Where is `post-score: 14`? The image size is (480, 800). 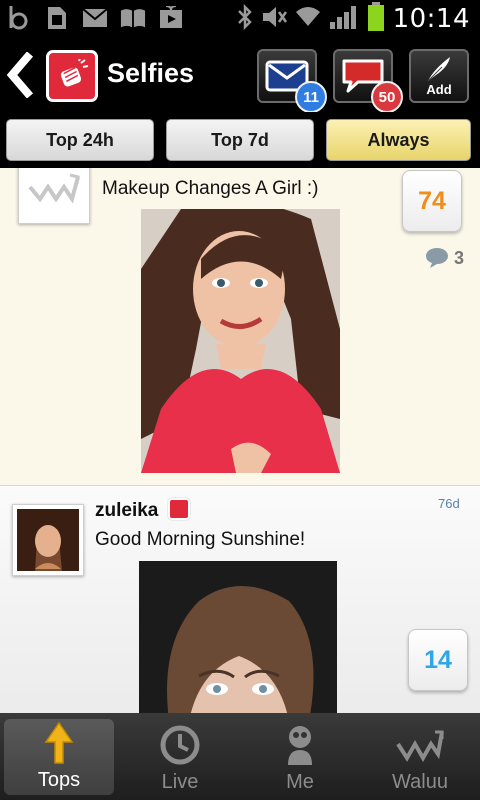 post-score: 14 is located at coordinates (438, 660).